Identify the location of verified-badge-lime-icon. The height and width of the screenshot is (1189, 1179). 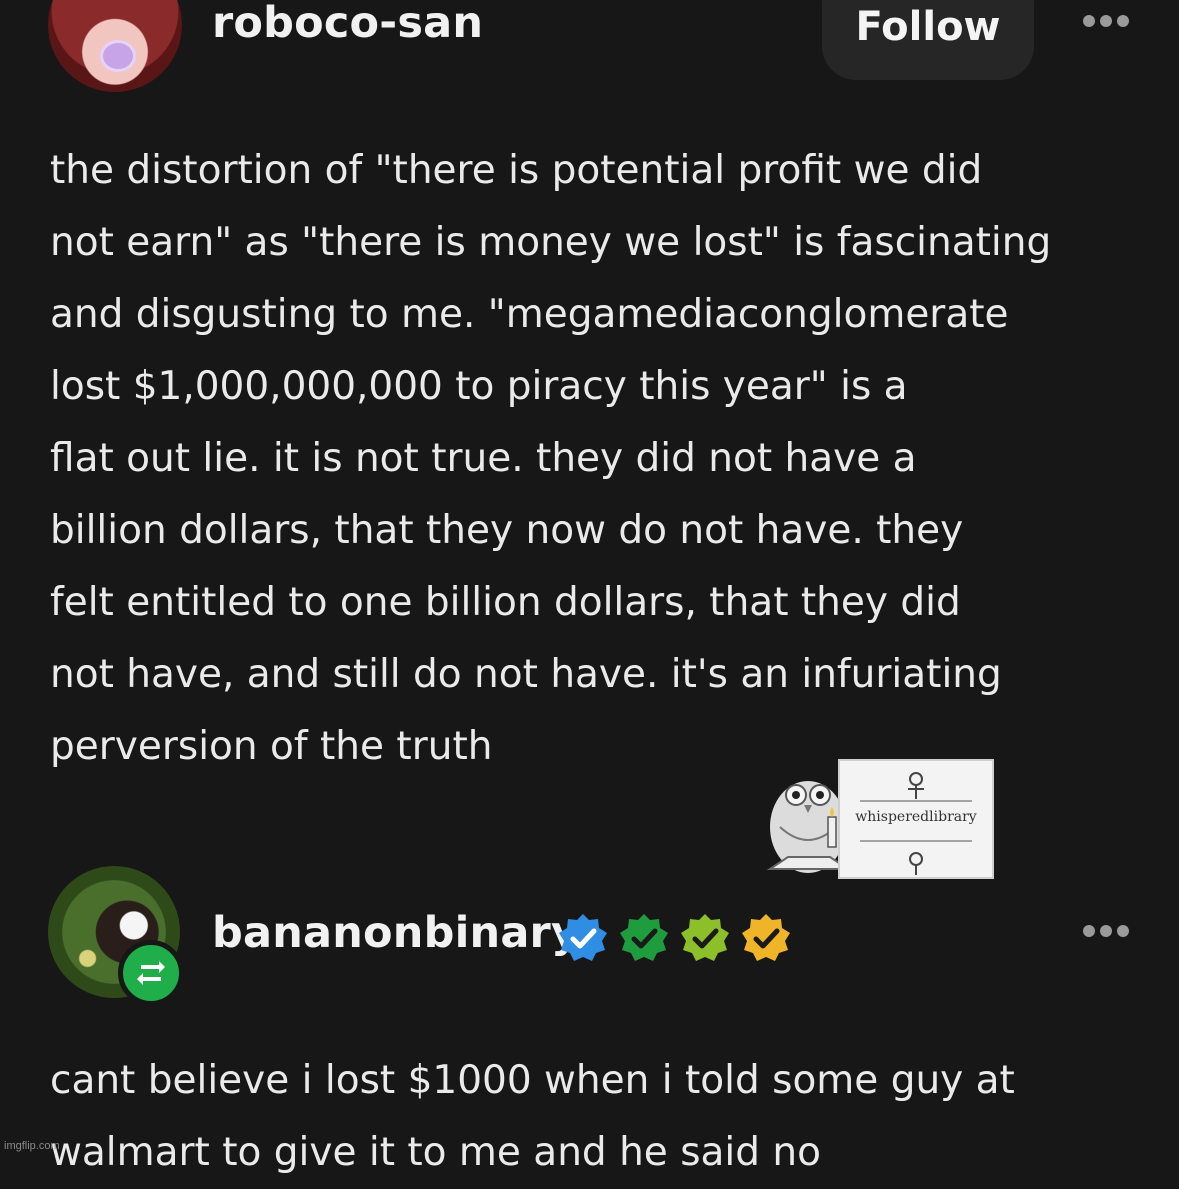
(705, 937).